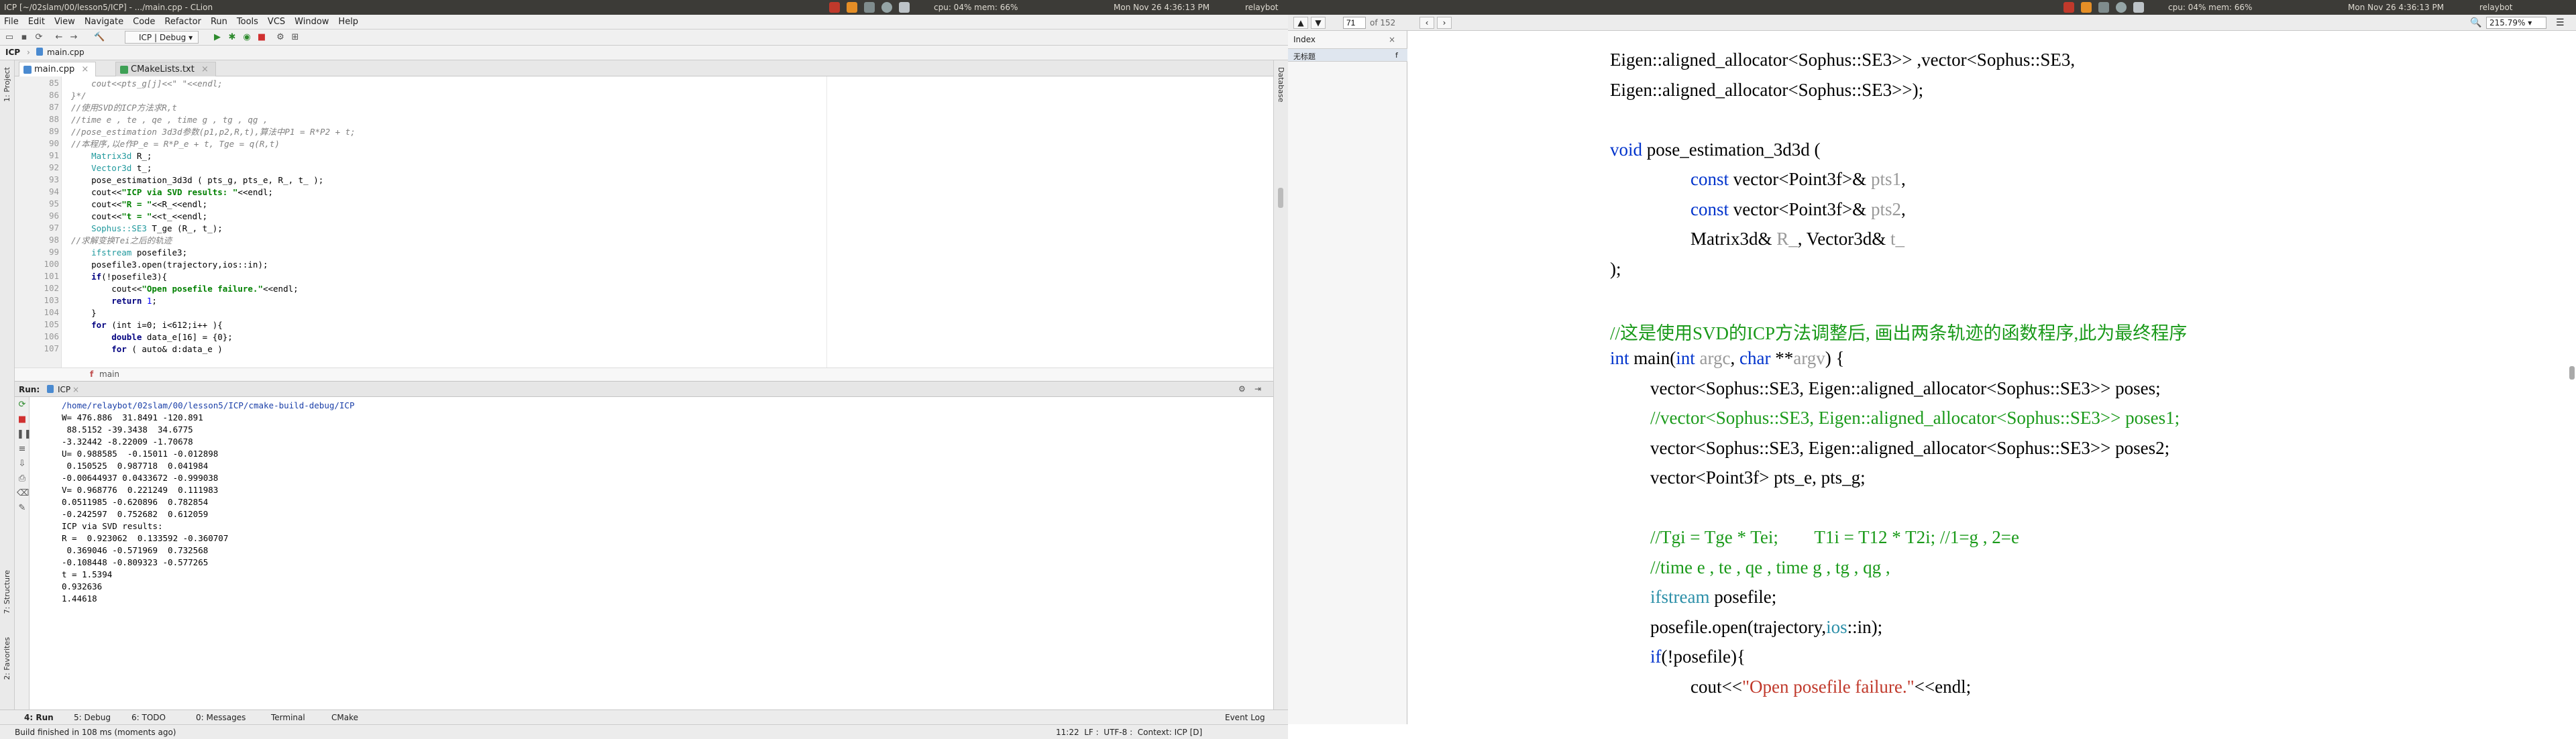  Describe the element at coordinates (344, 717) in the screenshot. I see `tab-cmake: CMake` at that location.